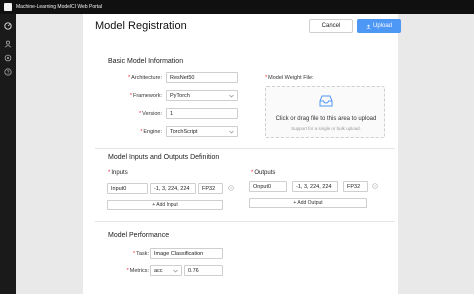 The width and height of the screenshot is (474, 294). What do you see at coordinates (184, 131) in the screenshot?
I see `engine-value: TorchScript` at bounding box center [184, 131].